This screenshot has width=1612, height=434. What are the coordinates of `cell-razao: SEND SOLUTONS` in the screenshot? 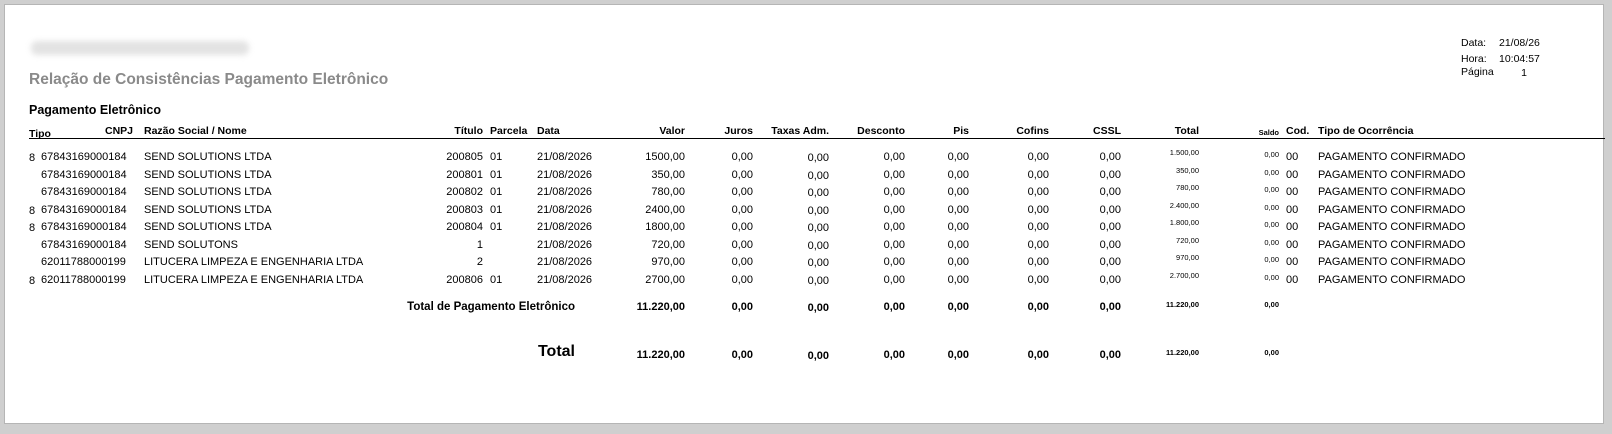 It's located at (191, 245).